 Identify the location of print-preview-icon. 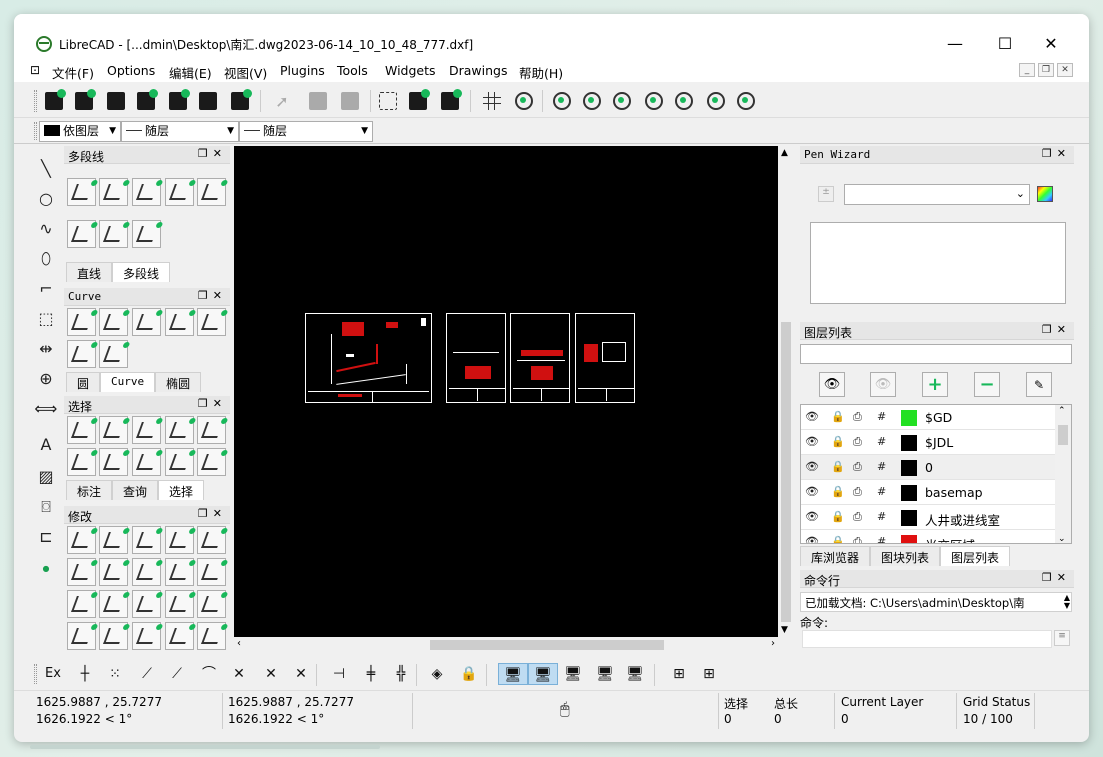
(240, 101).